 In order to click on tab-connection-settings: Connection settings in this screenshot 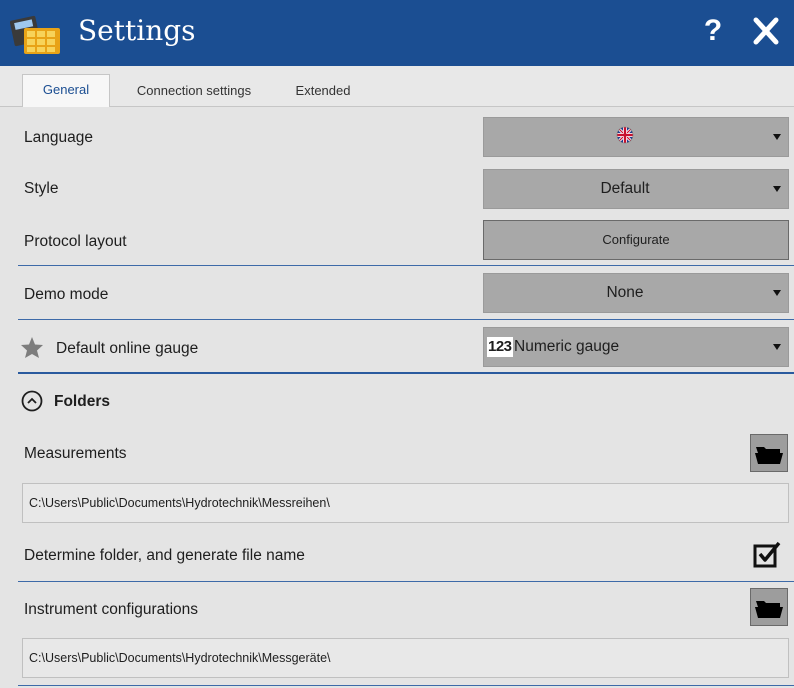, I will do `click(194, 91)`.